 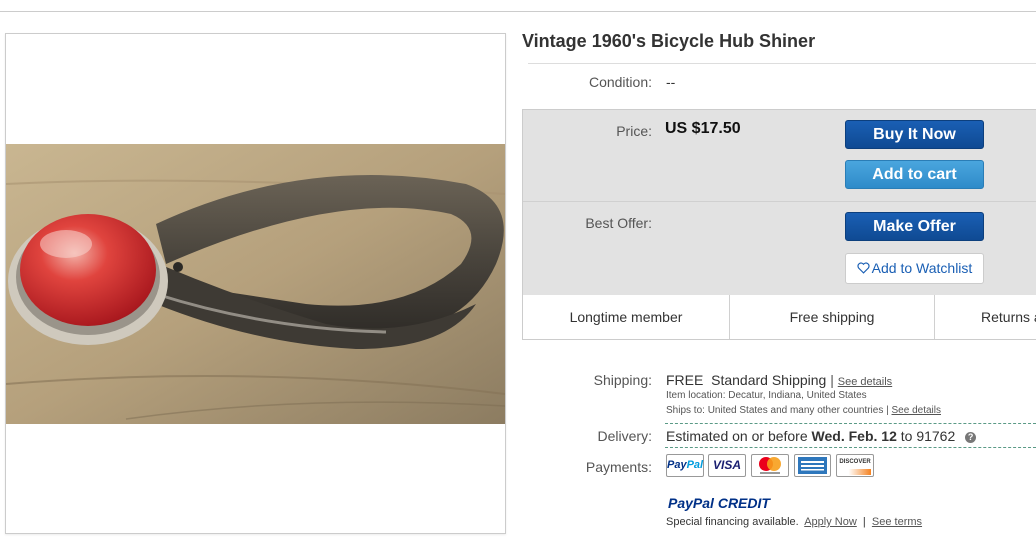 What do you see at coordinates (935, 436) in the screenshot?
I see `delivery-zip: 91762` at bounding box center [935, 436].